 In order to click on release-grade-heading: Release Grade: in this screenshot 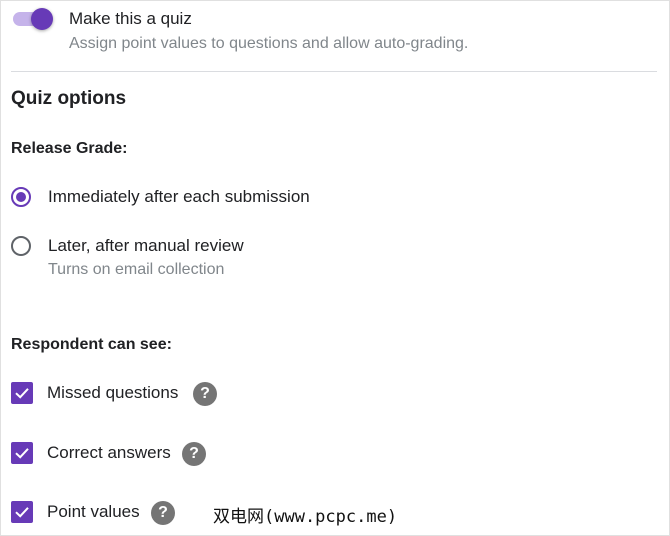, I will do `click(69, 148)`.